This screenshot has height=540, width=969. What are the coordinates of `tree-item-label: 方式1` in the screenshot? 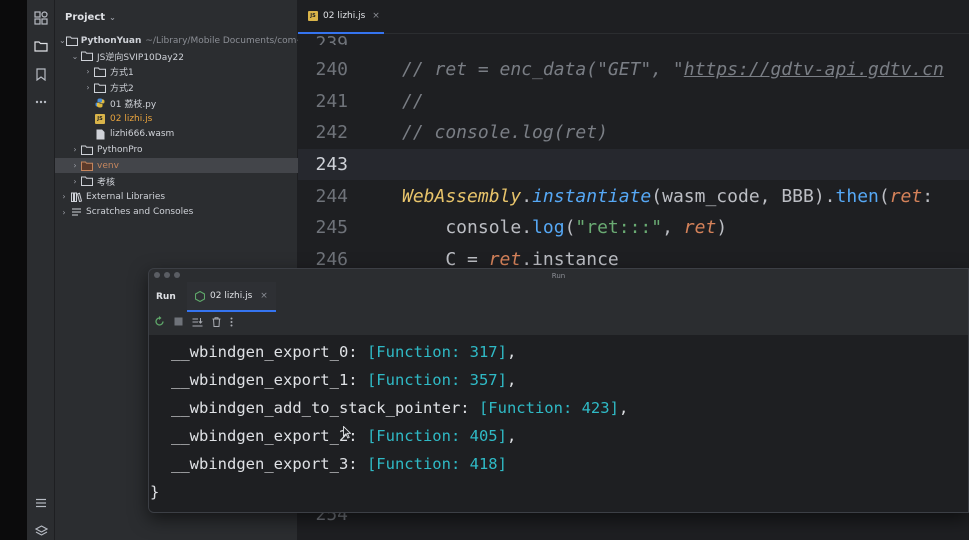 It's located at (122, 73).